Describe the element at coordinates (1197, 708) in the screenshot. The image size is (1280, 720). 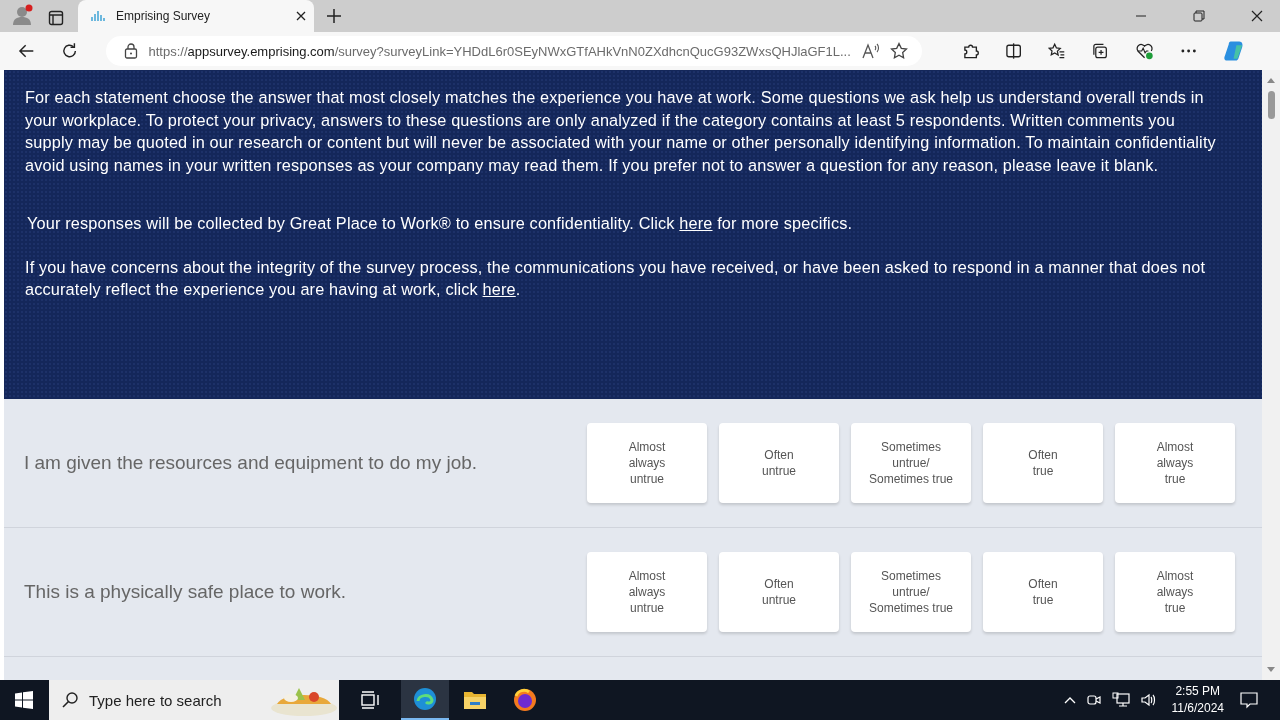
I see `clock-date: 11/6/2024` at that location.